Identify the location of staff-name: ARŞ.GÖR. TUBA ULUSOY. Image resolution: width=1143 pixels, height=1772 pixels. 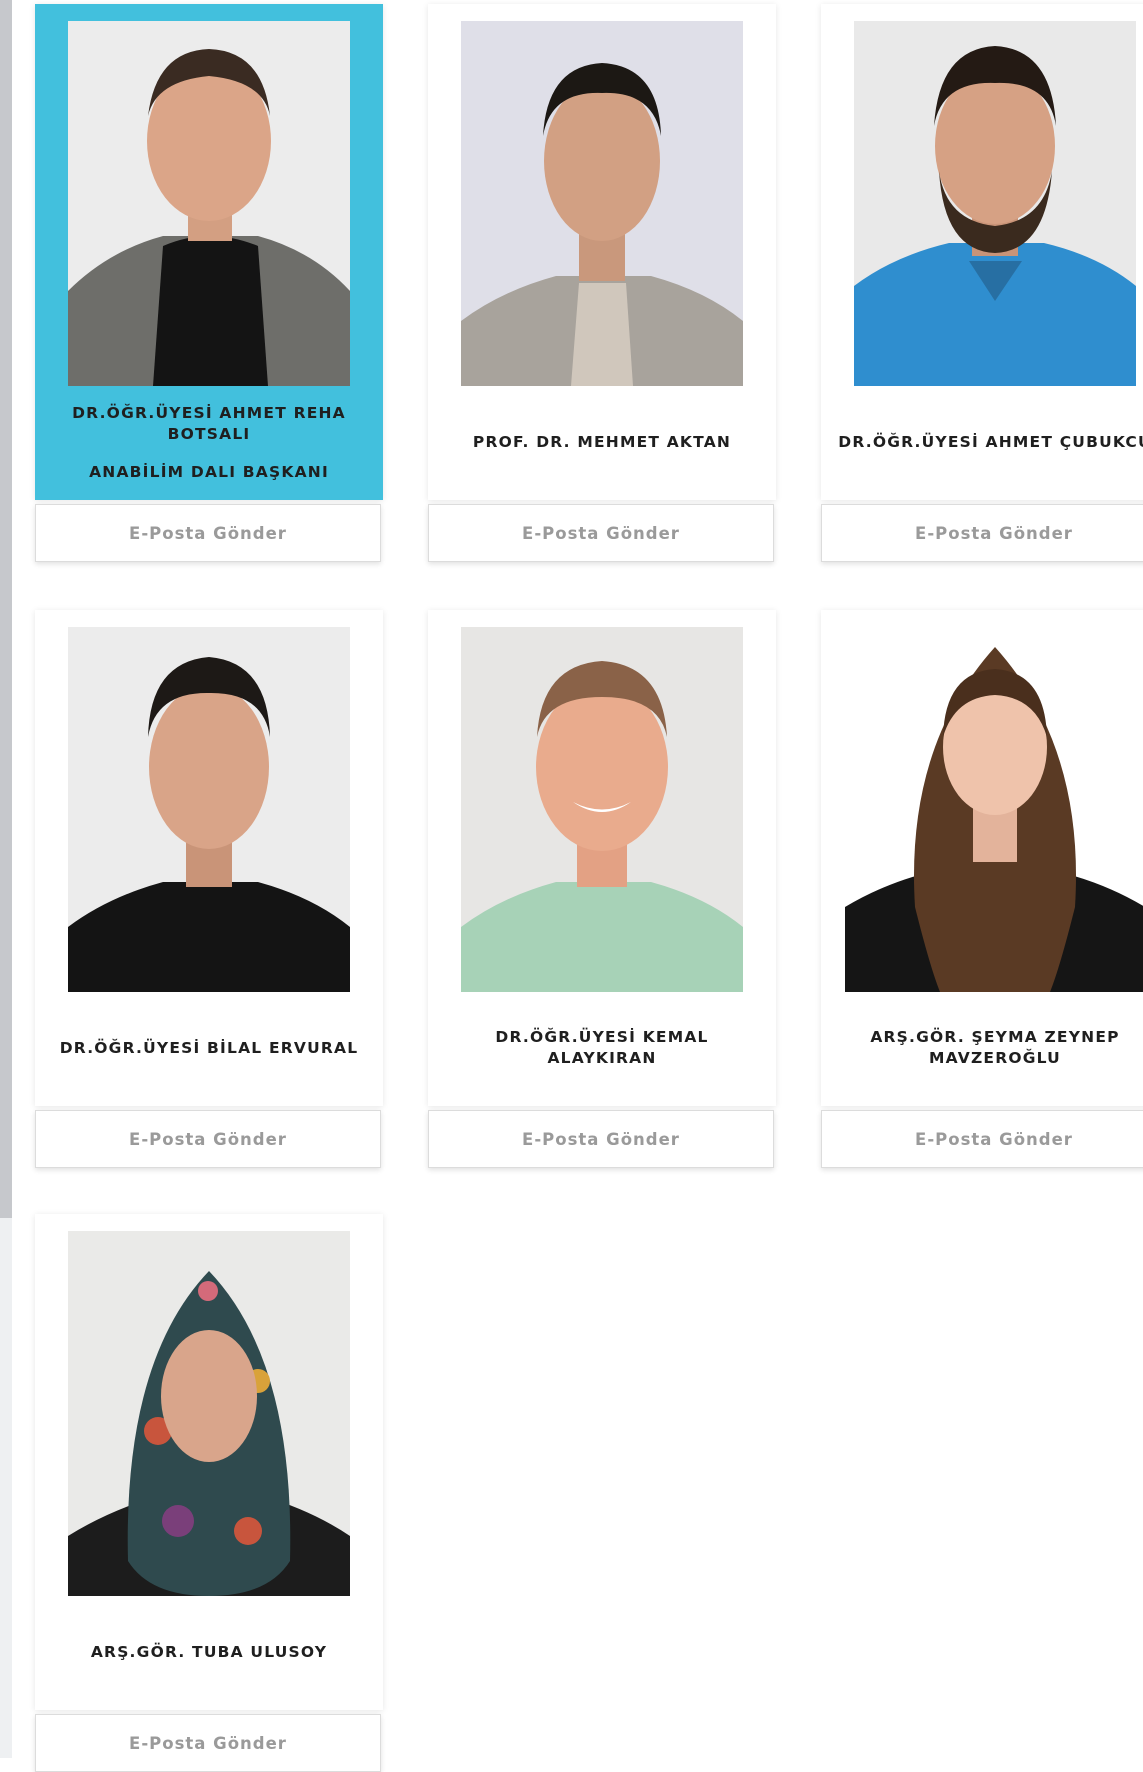
(209, 1651).